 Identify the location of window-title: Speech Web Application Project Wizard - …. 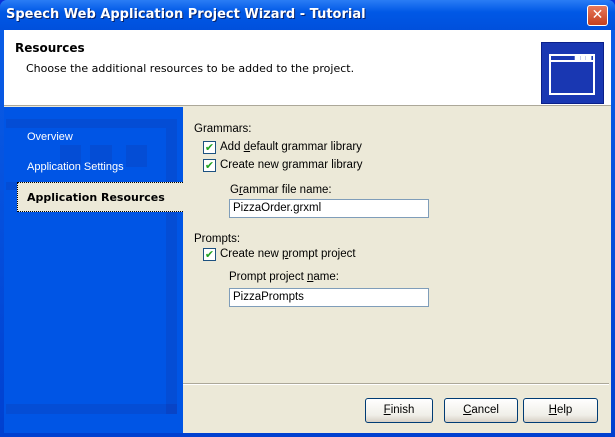
(186, 14).